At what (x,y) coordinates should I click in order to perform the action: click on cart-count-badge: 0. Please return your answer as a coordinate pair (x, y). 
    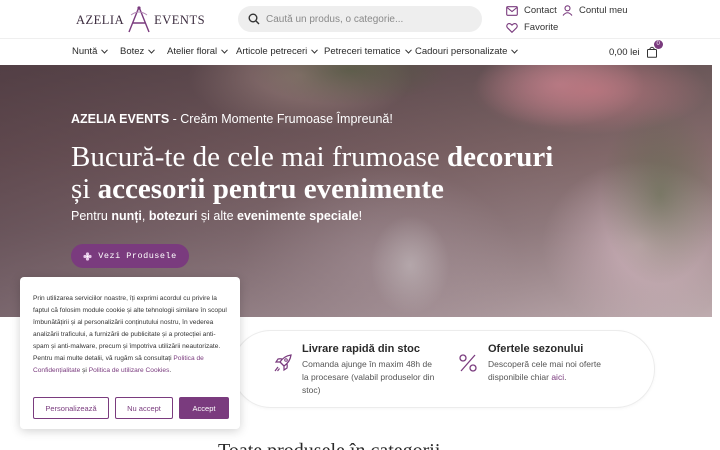
    Looking at the image, I should click on (658, 44).